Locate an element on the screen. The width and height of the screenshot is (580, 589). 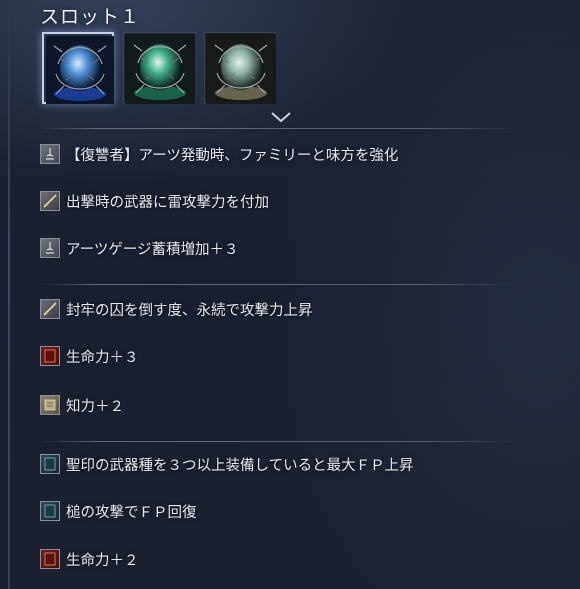
relic-slot-green is located at coordinates (159, 68).